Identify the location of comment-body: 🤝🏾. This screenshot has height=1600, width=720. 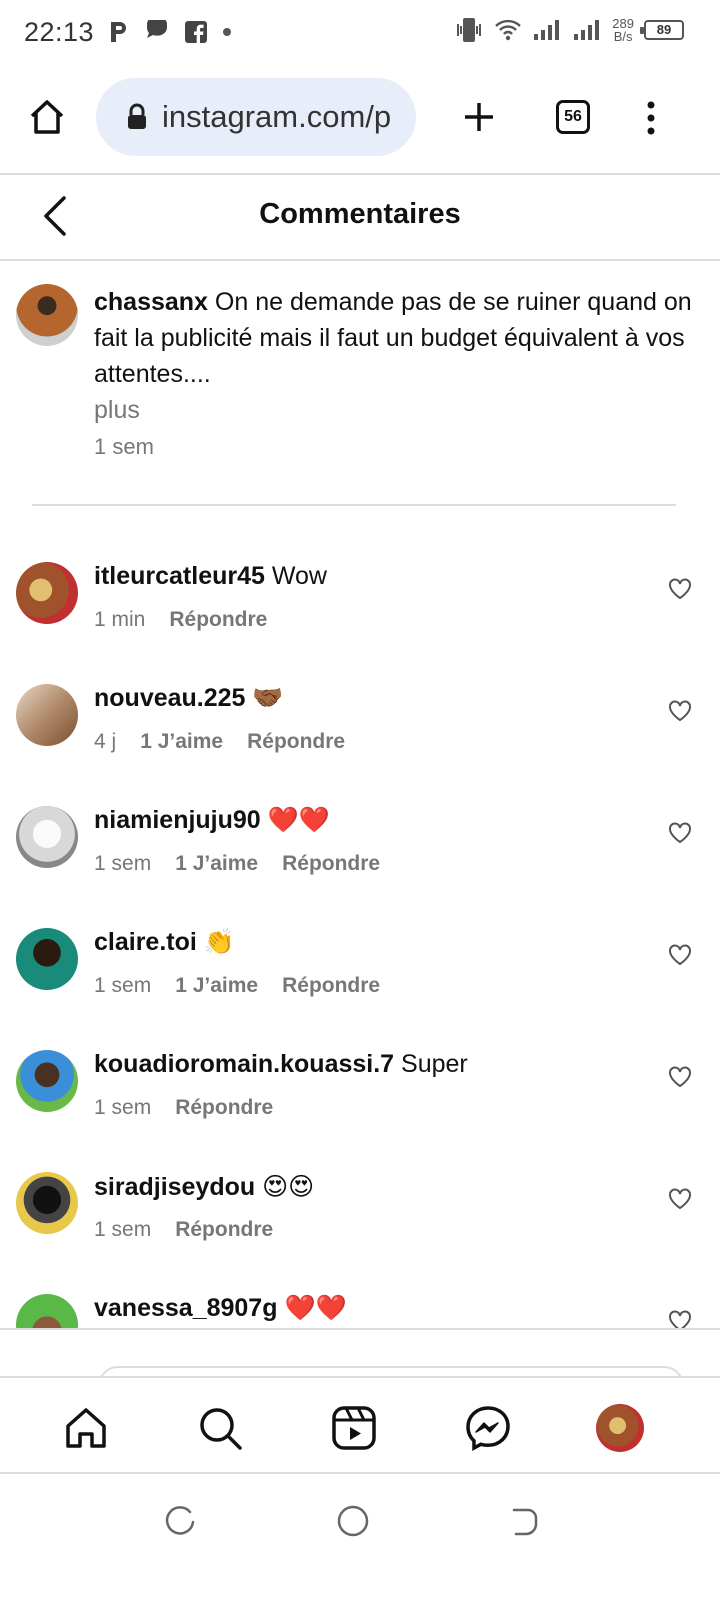
(268, 698).